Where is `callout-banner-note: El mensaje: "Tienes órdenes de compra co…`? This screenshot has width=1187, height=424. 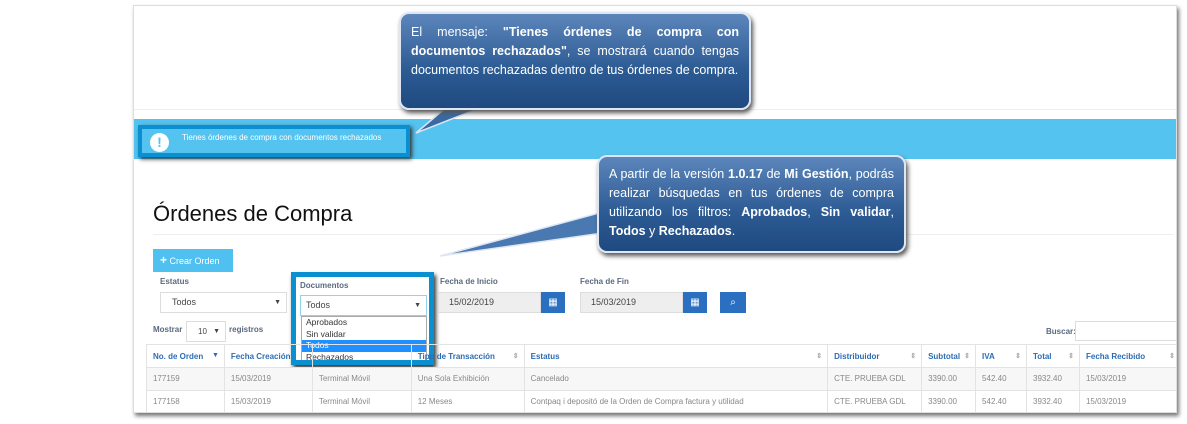 callout-banner-note: El mensaje: "Tienes órdenes de compra co… is located at coordinates (575, 61).